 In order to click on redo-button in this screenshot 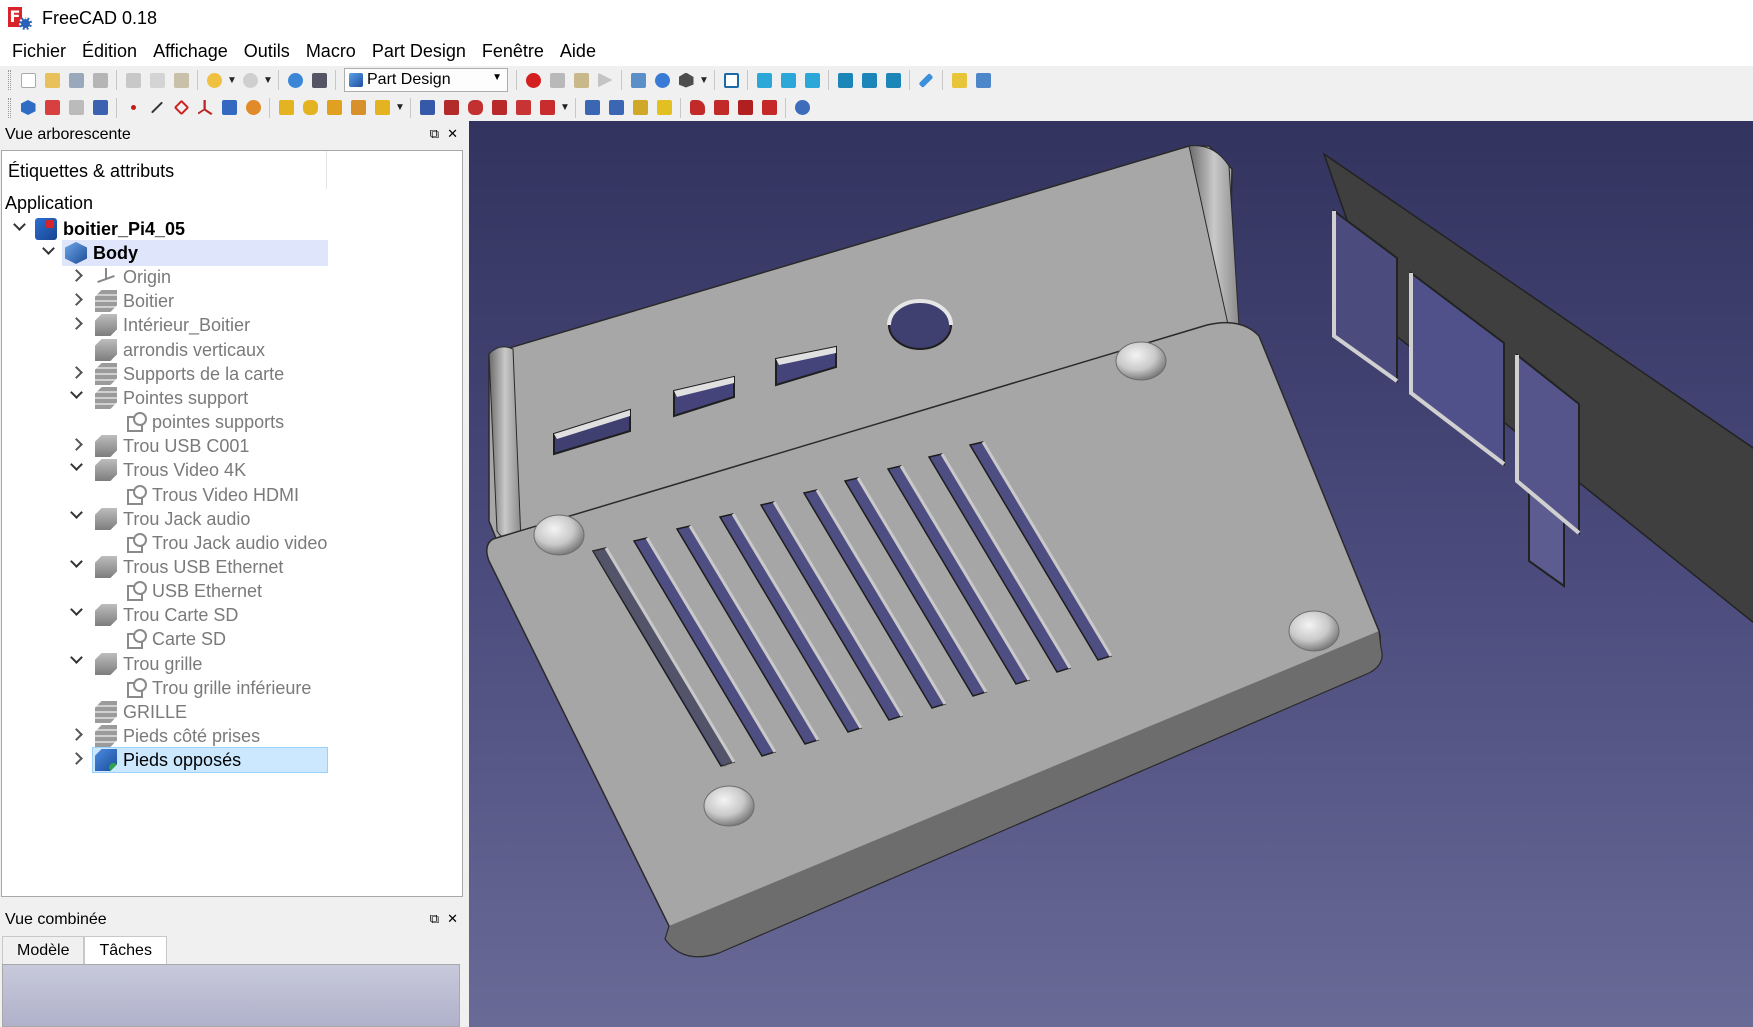, I will do `click(250, 80)`.